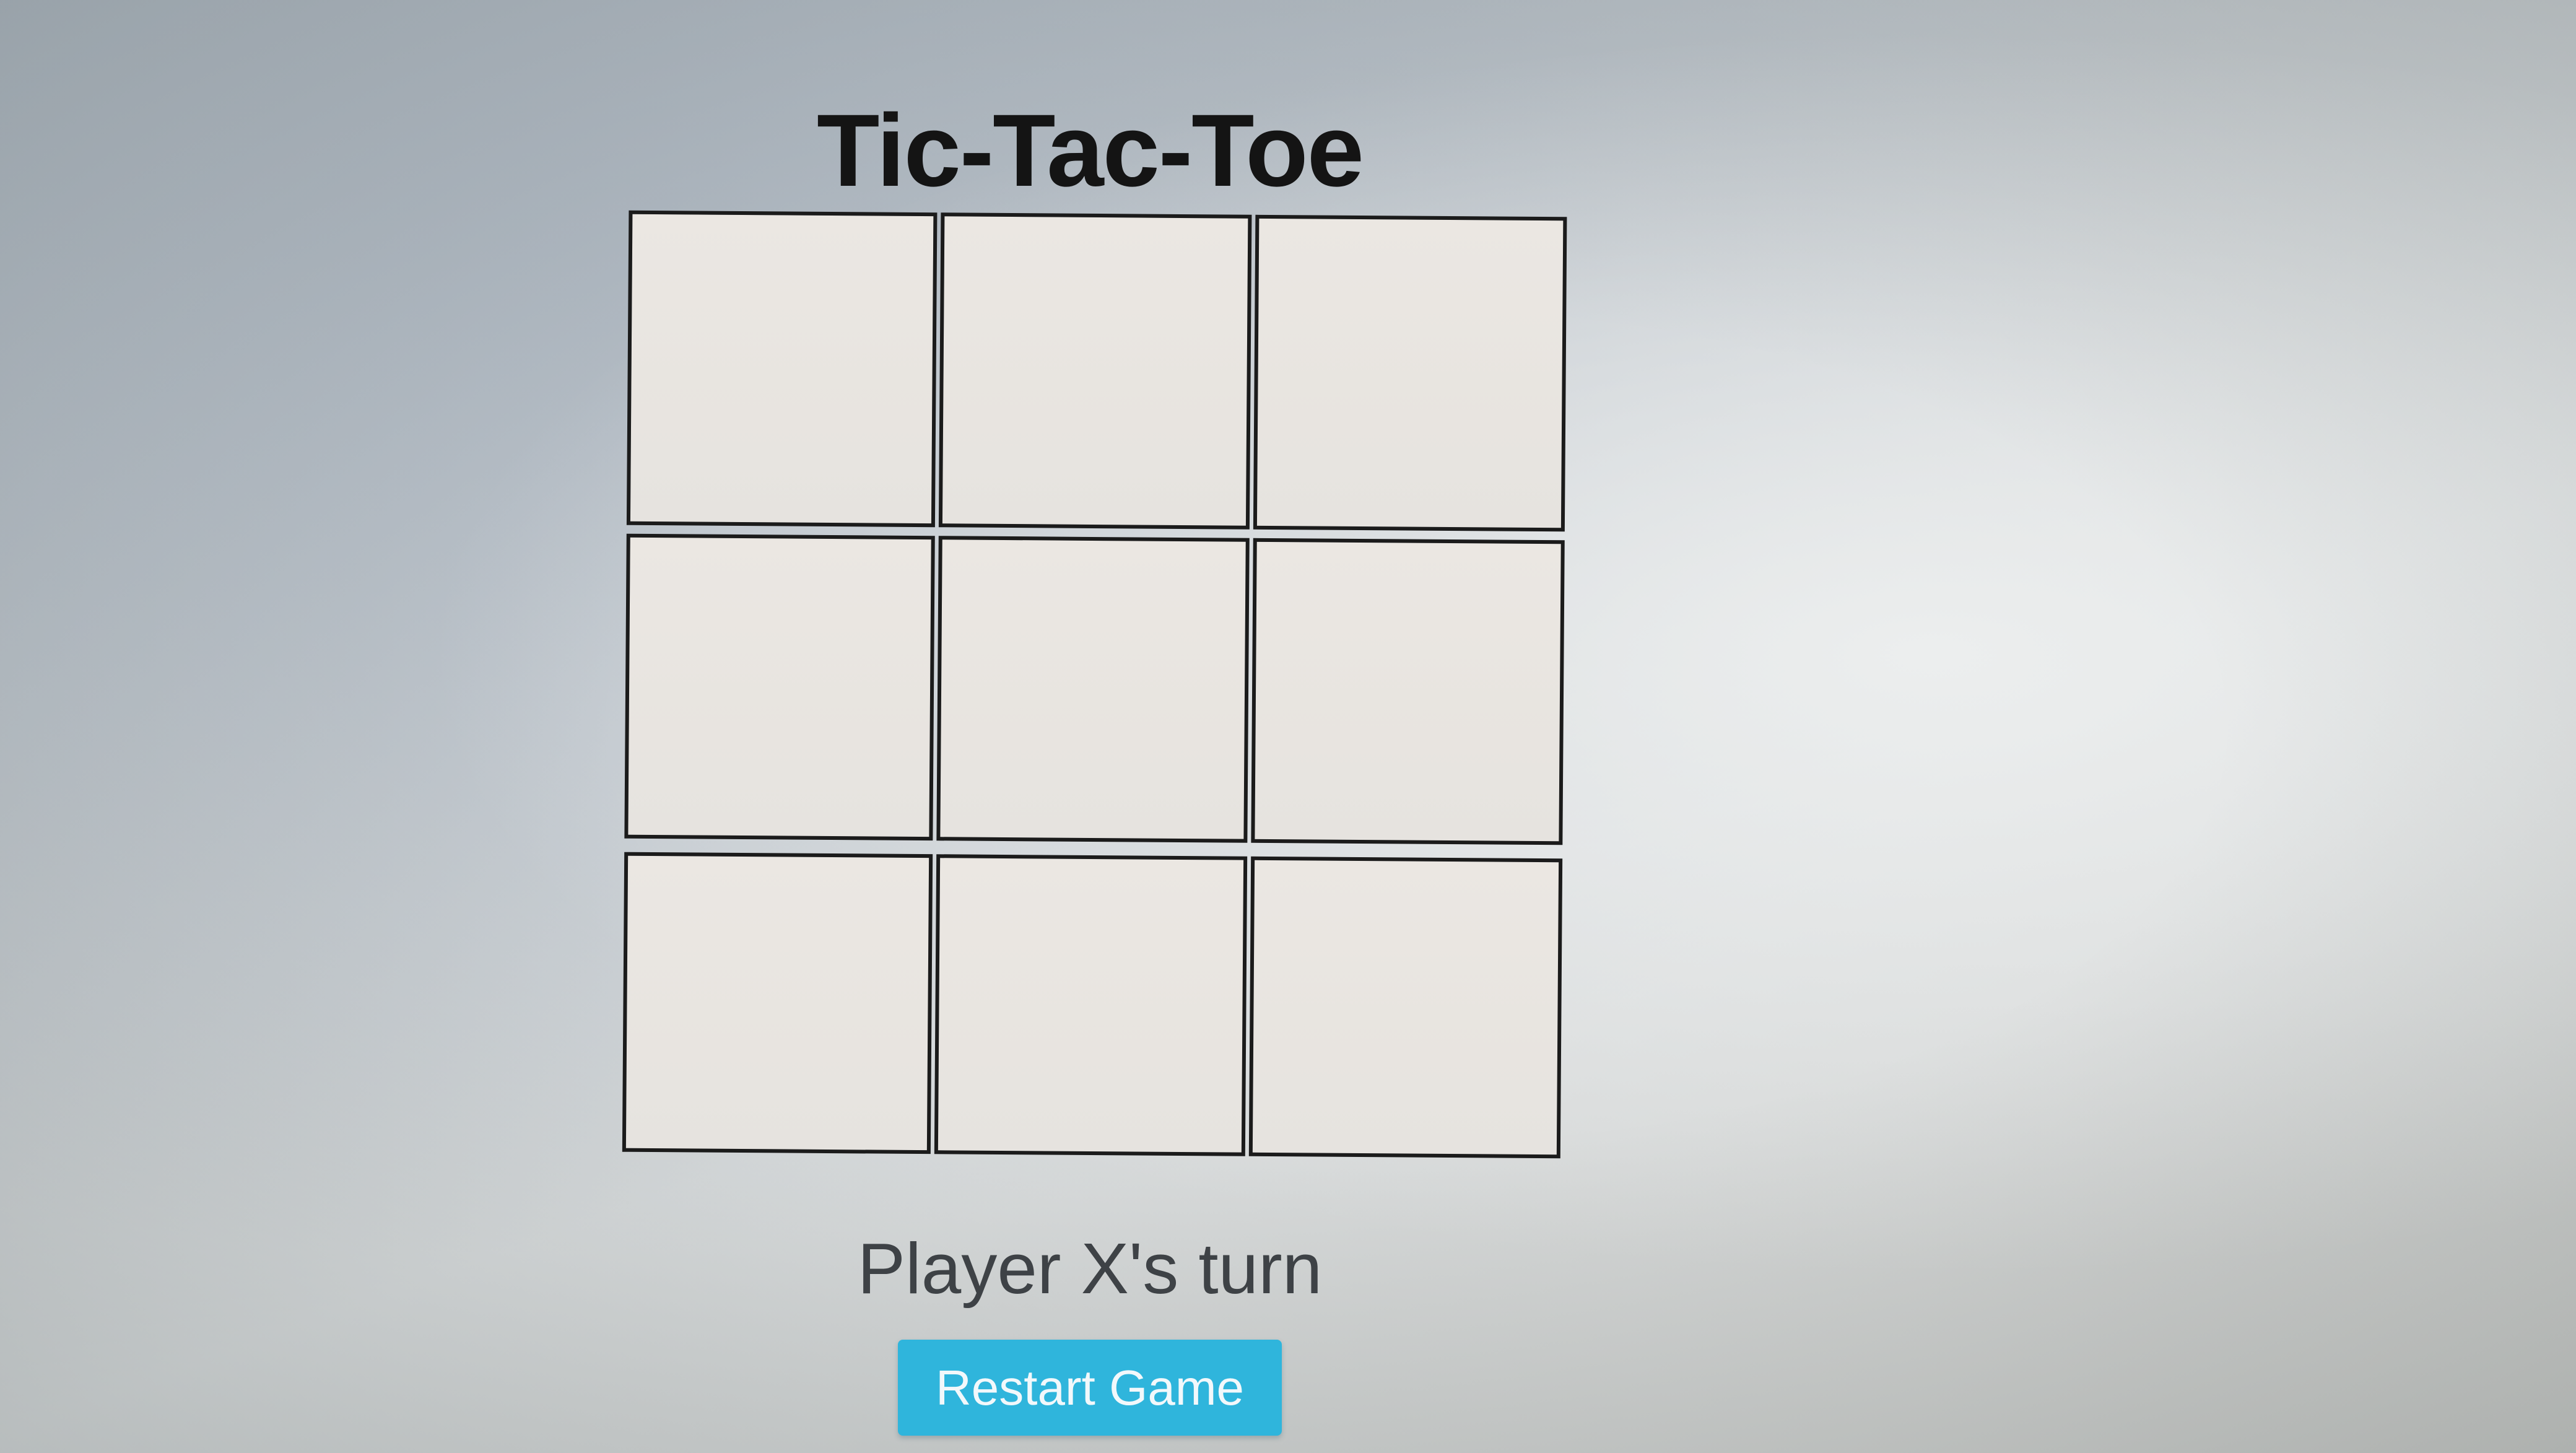  I want to click on board-cell-r2-c1, so click(780, 687).